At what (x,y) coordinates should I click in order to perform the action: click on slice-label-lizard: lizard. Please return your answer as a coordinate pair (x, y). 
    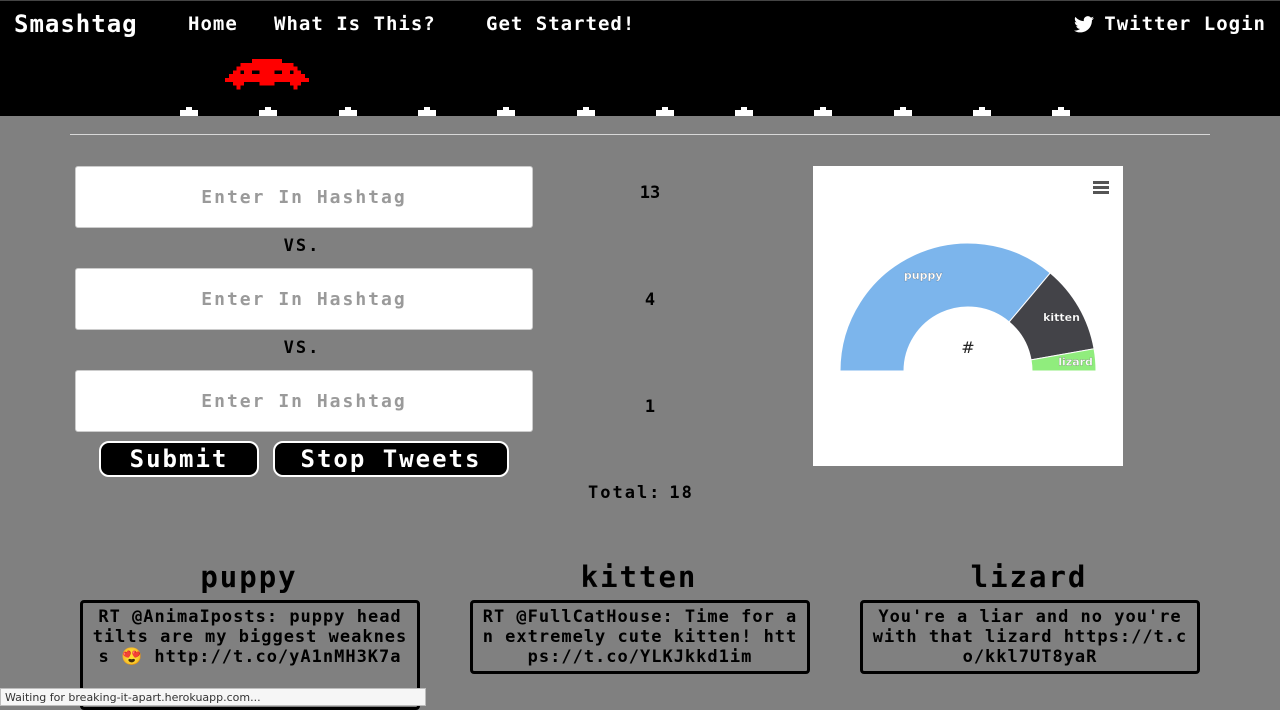
    Looking at the image, I should click on (1075, 362).